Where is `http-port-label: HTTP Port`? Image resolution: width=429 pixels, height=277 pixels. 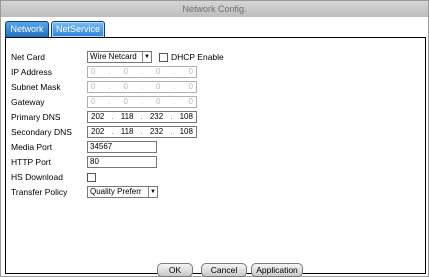
http-port-label: HTTP Port is located at coordinates (31, 162).